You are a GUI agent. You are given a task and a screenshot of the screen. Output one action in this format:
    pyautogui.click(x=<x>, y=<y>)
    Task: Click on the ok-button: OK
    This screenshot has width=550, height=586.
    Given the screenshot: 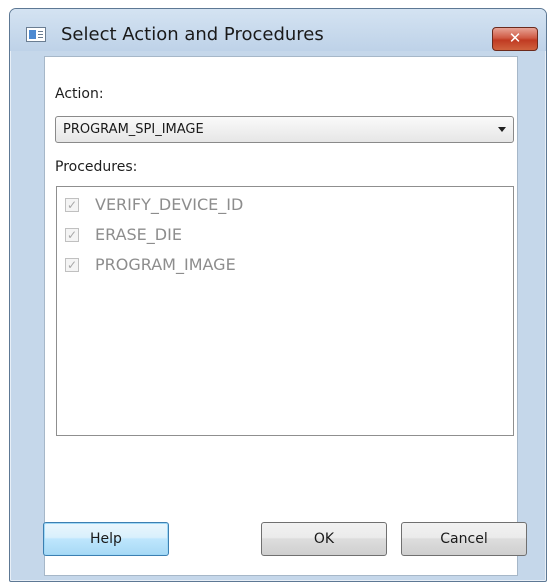 What is the action you would take?
    pyautogui.click(x=324, y=539)
    